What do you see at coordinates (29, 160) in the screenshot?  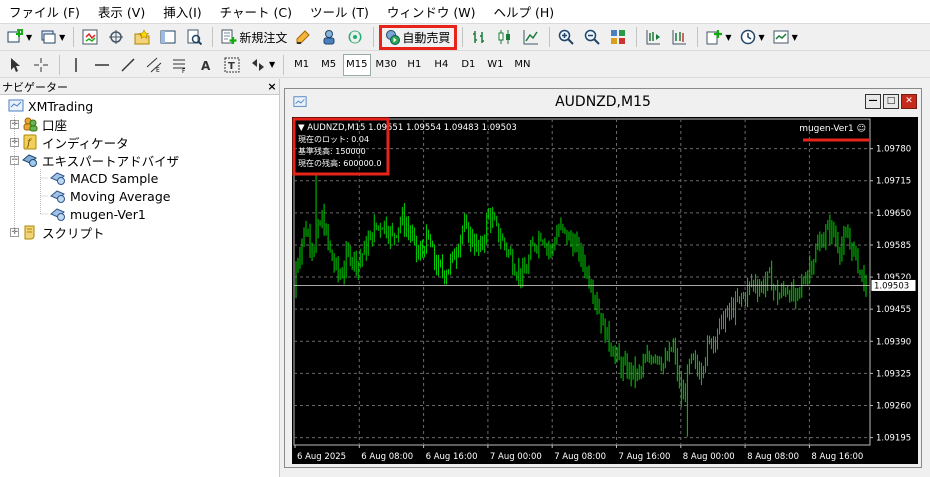 I see `expert-advisors-icon` at bounding box center [29, 160].